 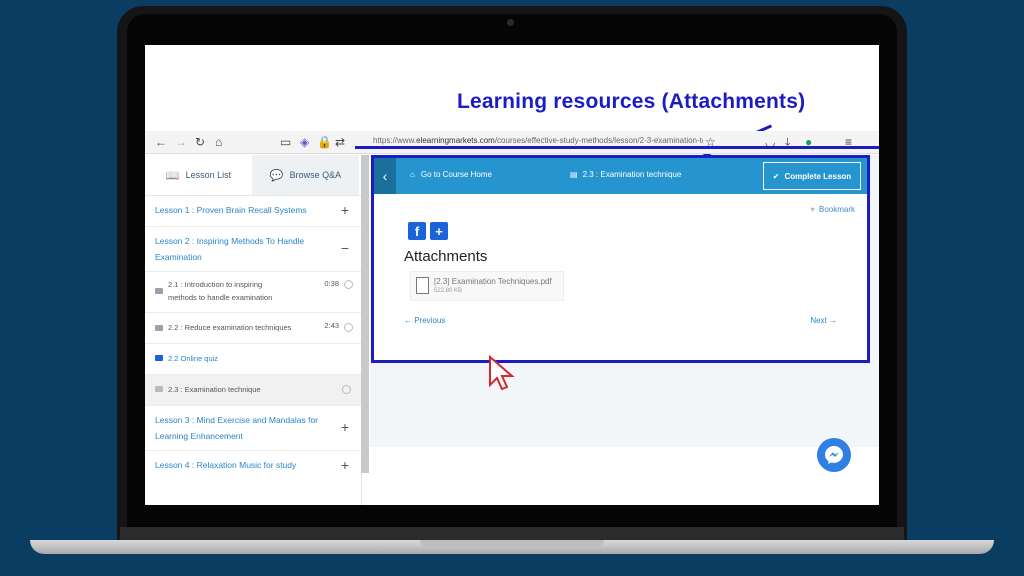 What do you see at coordinates (428, 231) in the screenshot?
I see `share-buttons: f +` at bounding box center [428, 231].